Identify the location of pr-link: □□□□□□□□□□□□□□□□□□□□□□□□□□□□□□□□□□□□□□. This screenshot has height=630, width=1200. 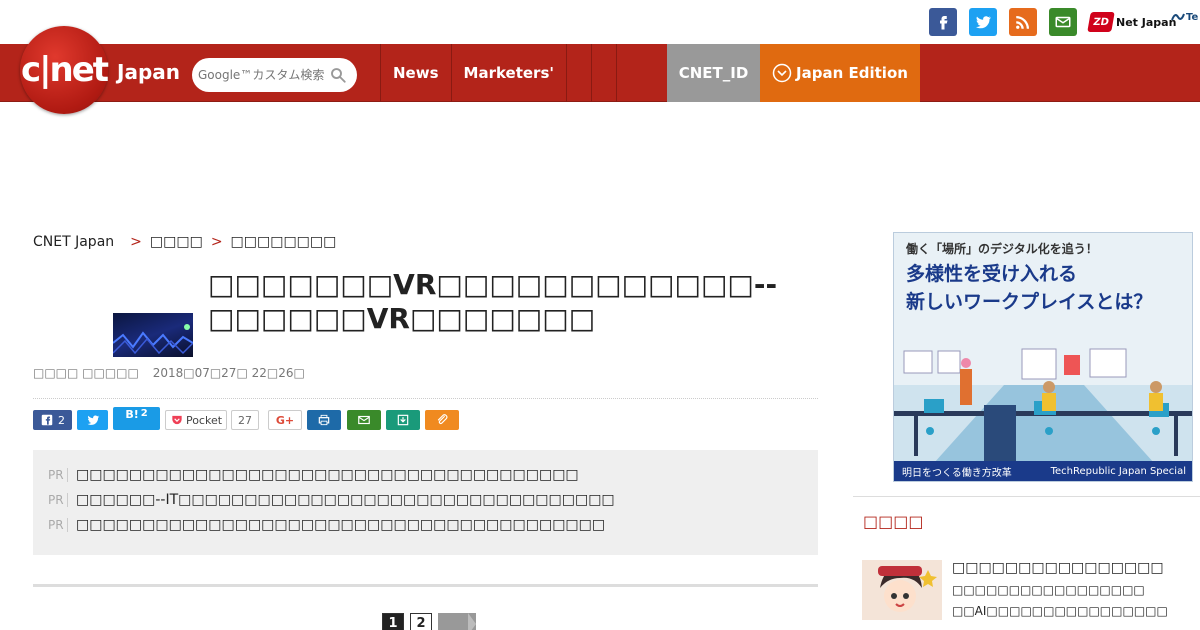
(327, 475).